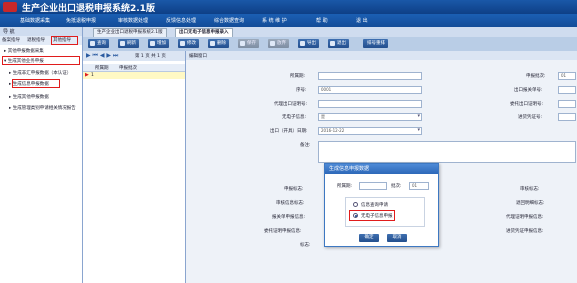 This screenshot has height=283, width=577. I want to click on delete-label: 删除, so click(221, 43).